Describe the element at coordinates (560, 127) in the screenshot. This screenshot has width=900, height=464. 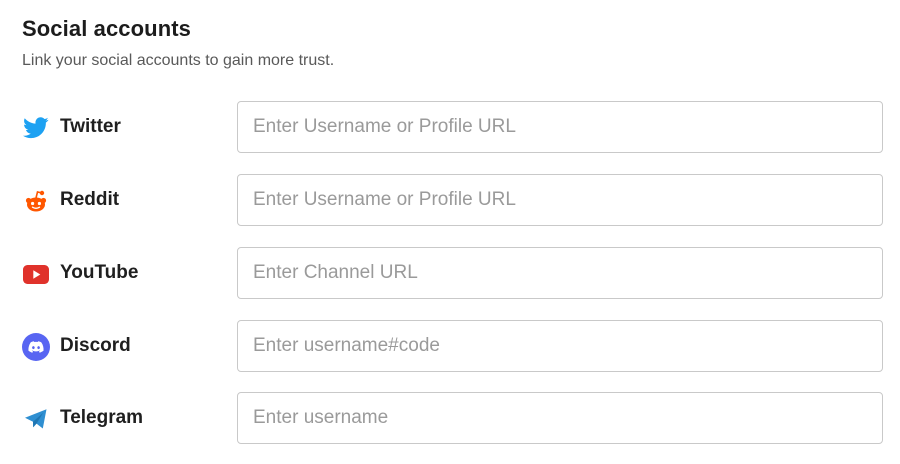
I see `twitter-input` at that location.